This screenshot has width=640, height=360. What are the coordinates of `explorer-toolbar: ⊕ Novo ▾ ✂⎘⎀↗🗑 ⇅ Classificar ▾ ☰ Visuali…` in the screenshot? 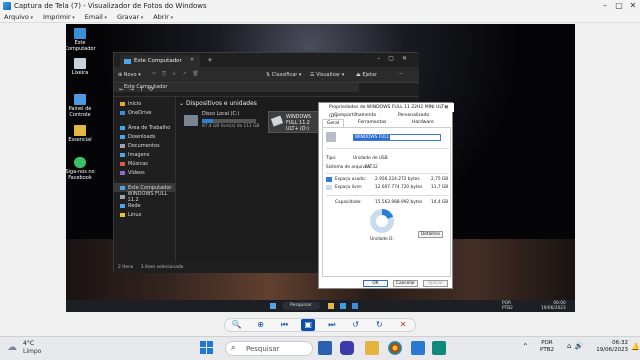 It's located at (266, 75).